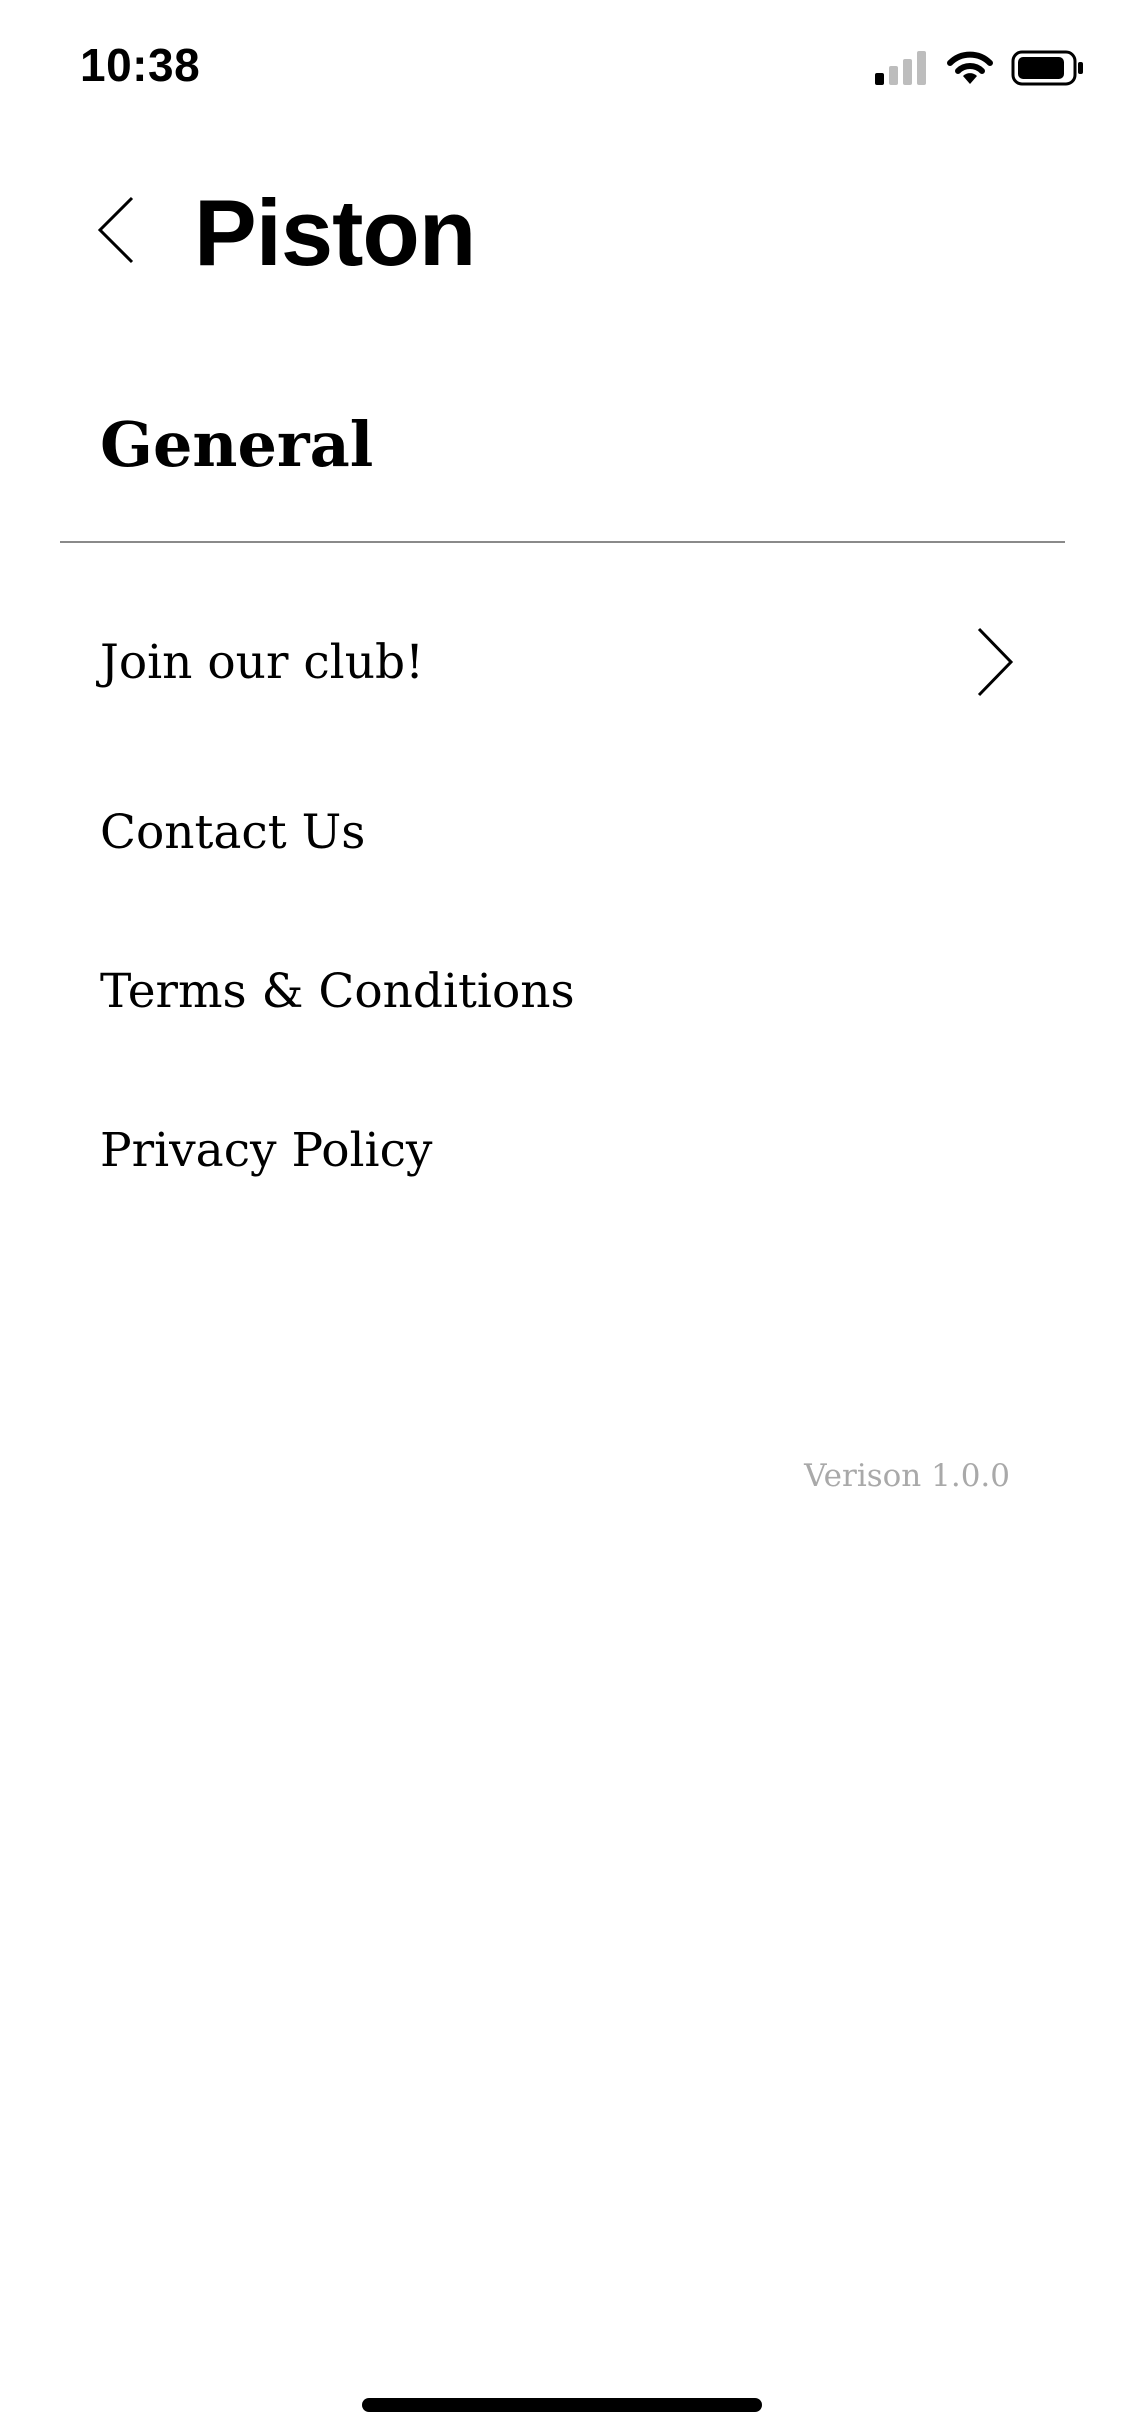 This screenshot has width=1125, height=2436. Describe the element at coordinates (907, 1476) in the screenshot. I see `version-label: Verison 1.0.0` at that location.